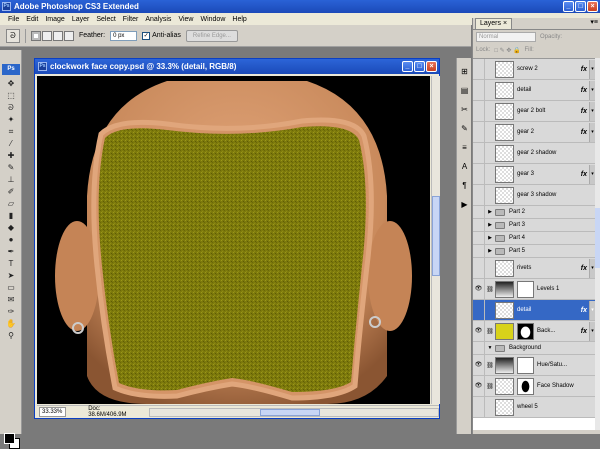  I want to click on menu-layer: Layer, so click(81, 19).